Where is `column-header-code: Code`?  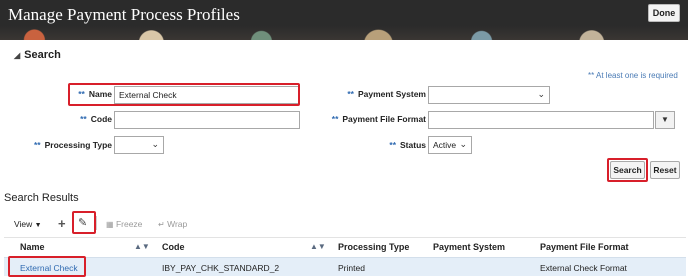 column-header-code: Code is located at coordinates (173, 247).